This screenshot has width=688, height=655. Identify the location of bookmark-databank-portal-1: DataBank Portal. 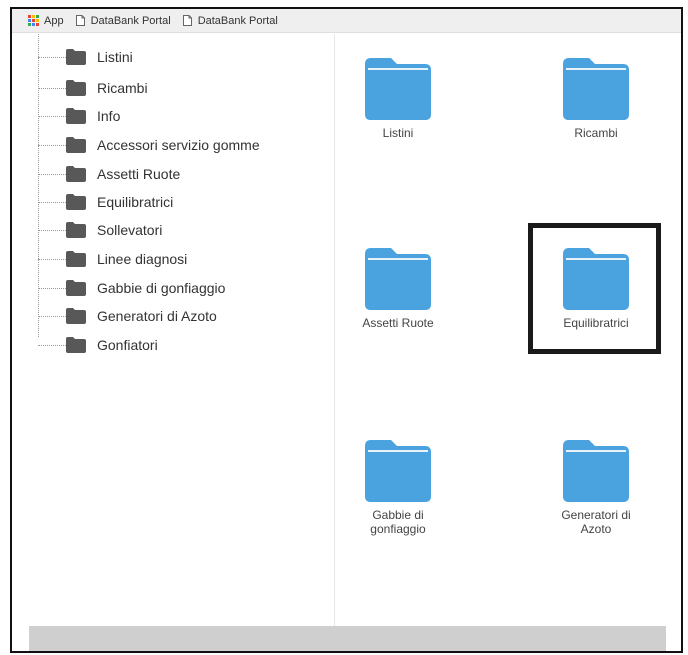
(123, 20).